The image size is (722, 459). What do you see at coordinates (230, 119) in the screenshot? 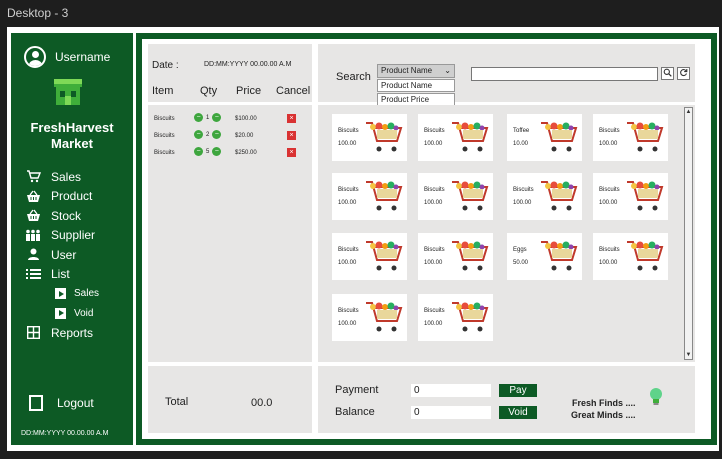
I see `order-row: Biscuits − 1 − $100.00 ×` at bounding box center [230, 119].